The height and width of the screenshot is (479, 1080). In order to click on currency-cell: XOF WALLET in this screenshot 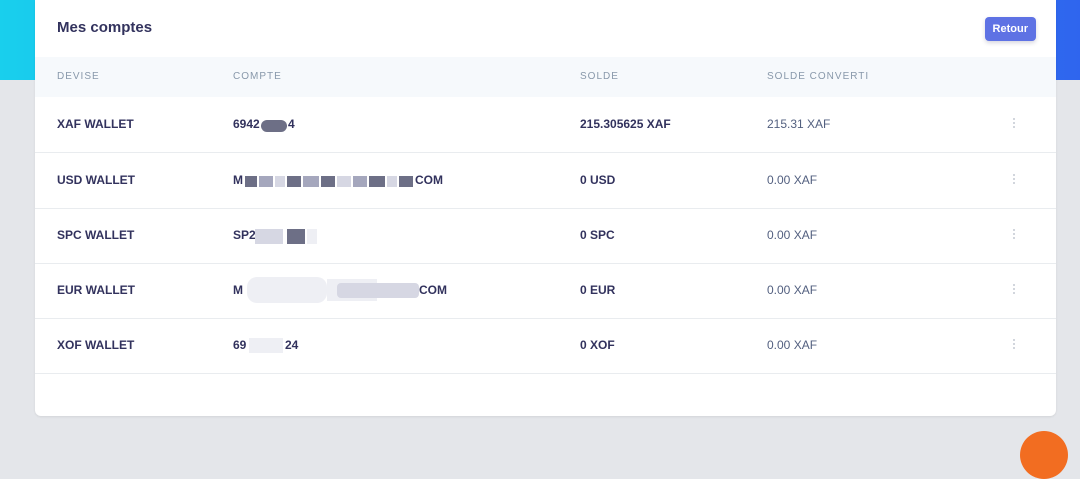, I will do `click(96, 345)`.